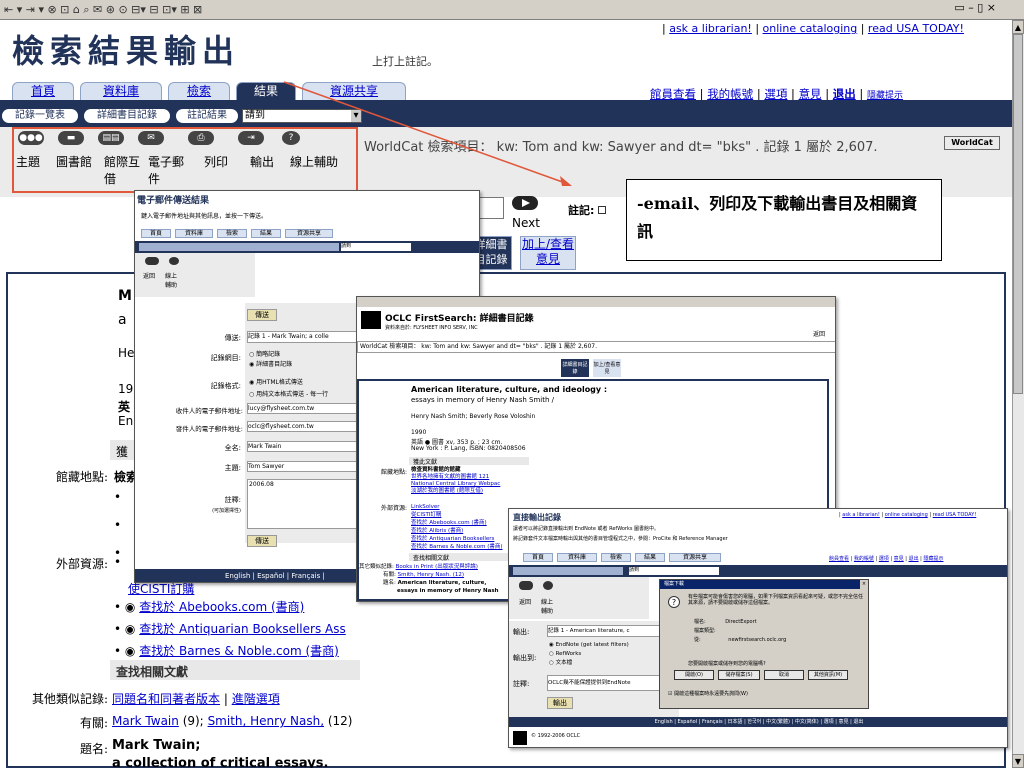 The width and height of the screenshot is (1024, 768). What do you see at coordinates (761, 675) in the screenshot?
I see `dialog-buttons: 開啟(O) 儲存檔案(S) 取消 其他資訊(M)` at bounding box center [761, 675].